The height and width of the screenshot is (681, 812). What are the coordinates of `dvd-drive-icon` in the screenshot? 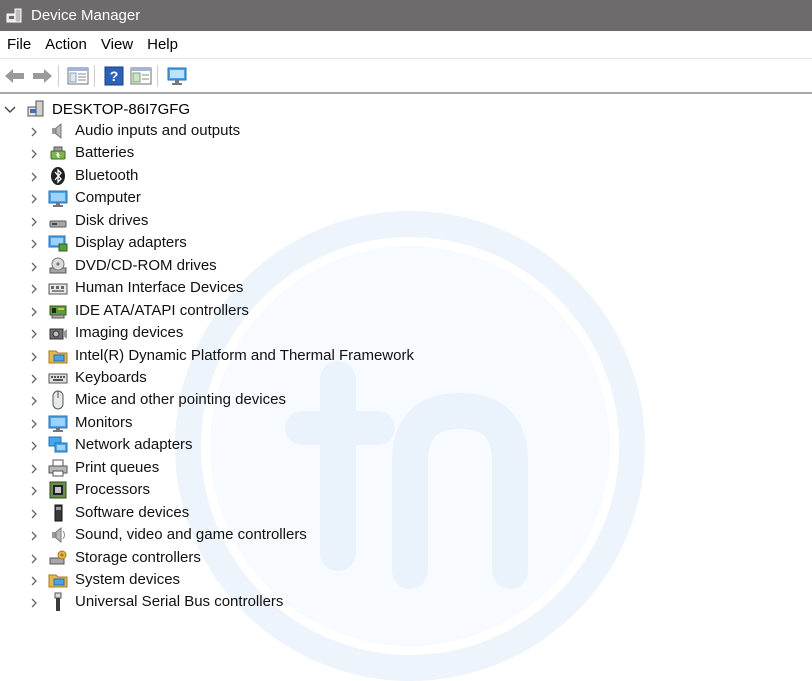 It's located at (58, 266).